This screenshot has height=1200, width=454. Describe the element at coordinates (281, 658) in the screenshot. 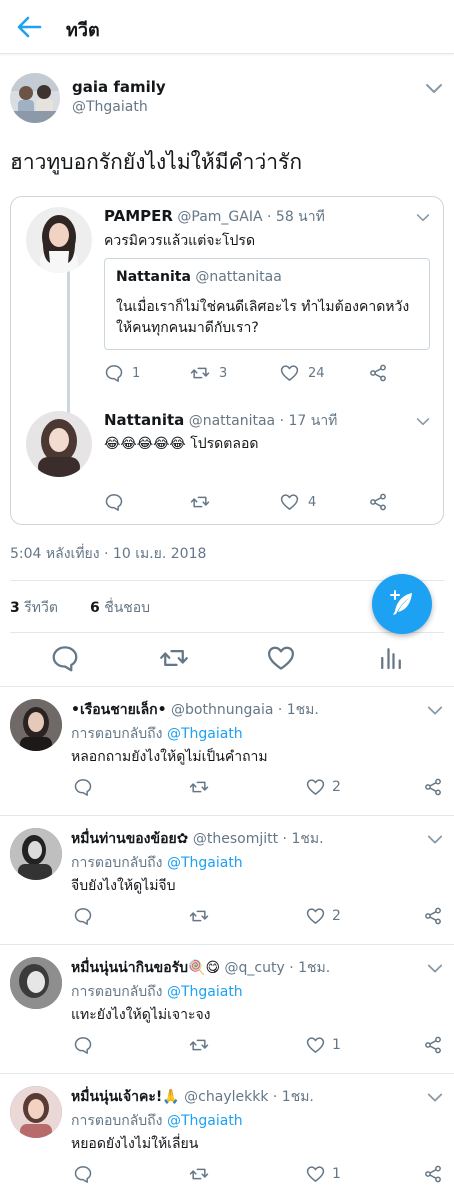

I see `heart-icon` at that location.